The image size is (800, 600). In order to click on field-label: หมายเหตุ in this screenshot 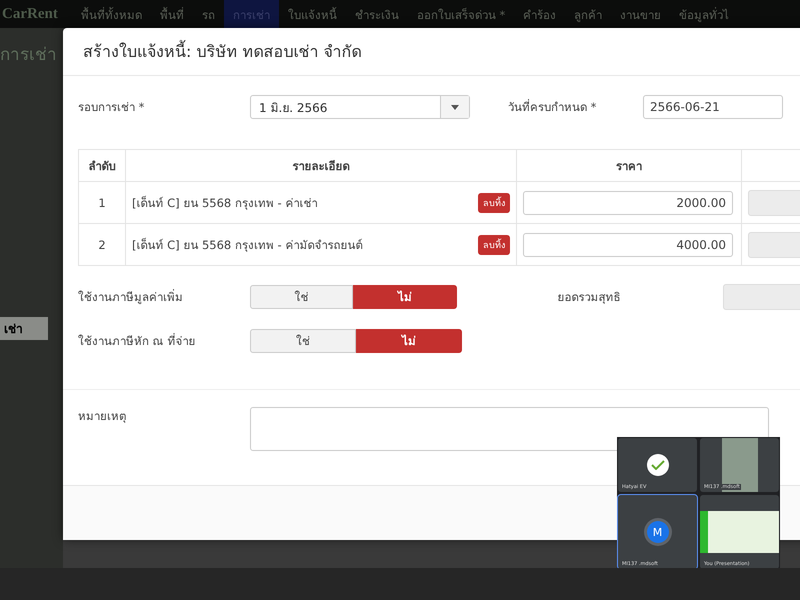, I will do `click(102, 416)`.